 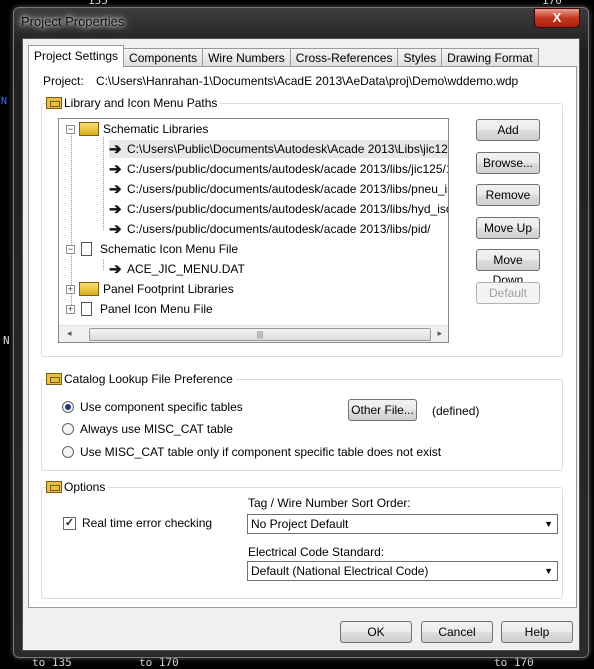 What do you see at coordinates (139, 309) in the screenshot?
I see `tree-node-panel-icon-menu: + Panel Icon Menu File` at bounding box center [139, 309].